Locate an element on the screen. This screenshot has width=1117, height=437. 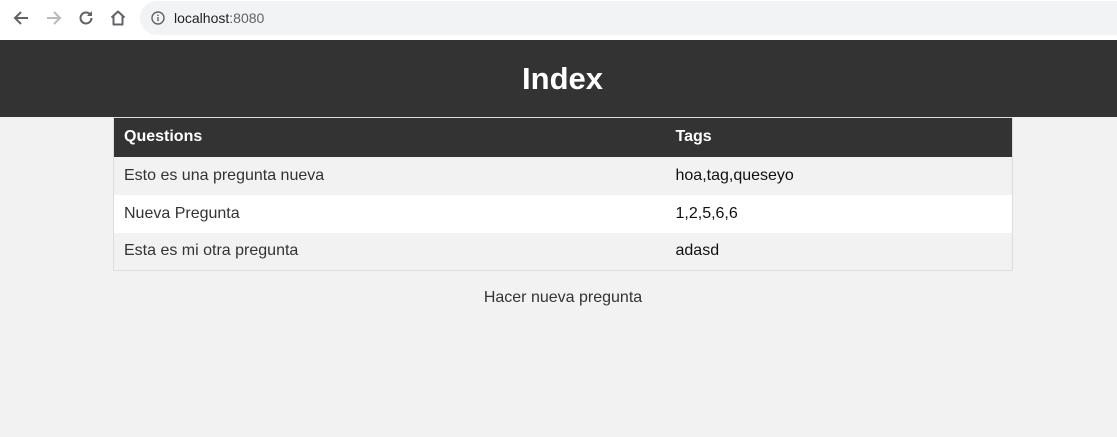
browser-toolbar: localhost:8080 is located at coordinates (558, 20).